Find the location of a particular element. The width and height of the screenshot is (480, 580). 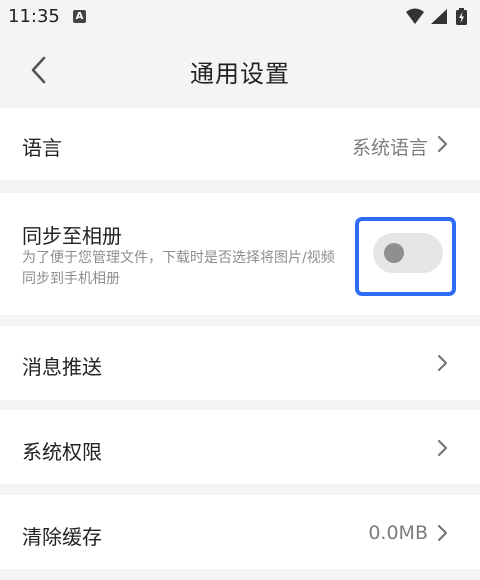

settings-row-permissions: 系统权限 is located at coordinates (240, 447).